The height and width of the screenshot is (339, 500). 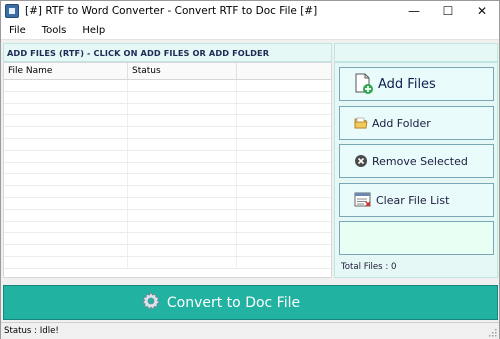 I want to click on remove-selected-button: Remove Selected, so click(x=416, y=161).